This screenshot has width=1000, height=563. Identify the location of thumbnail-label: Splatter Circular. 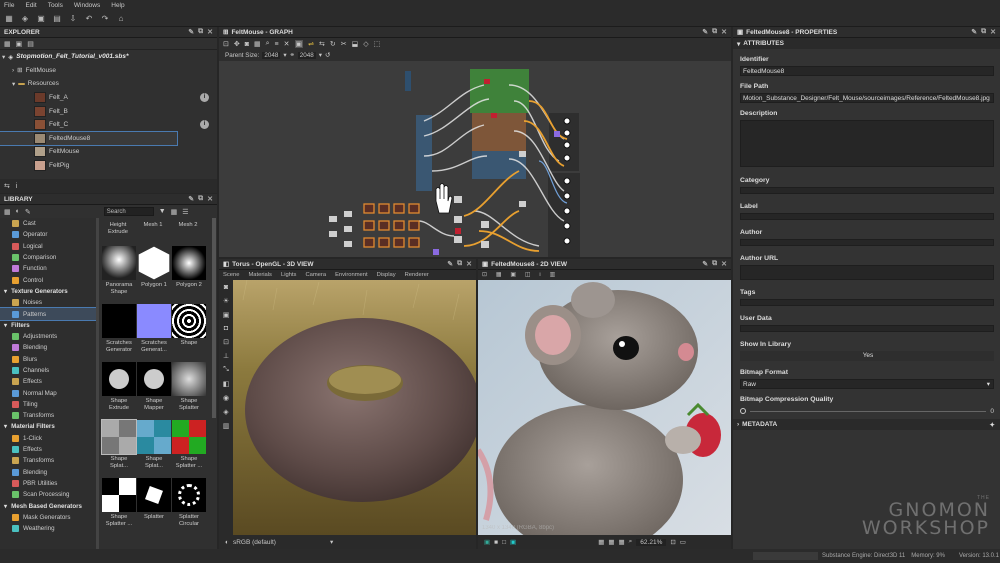
(189, 521).